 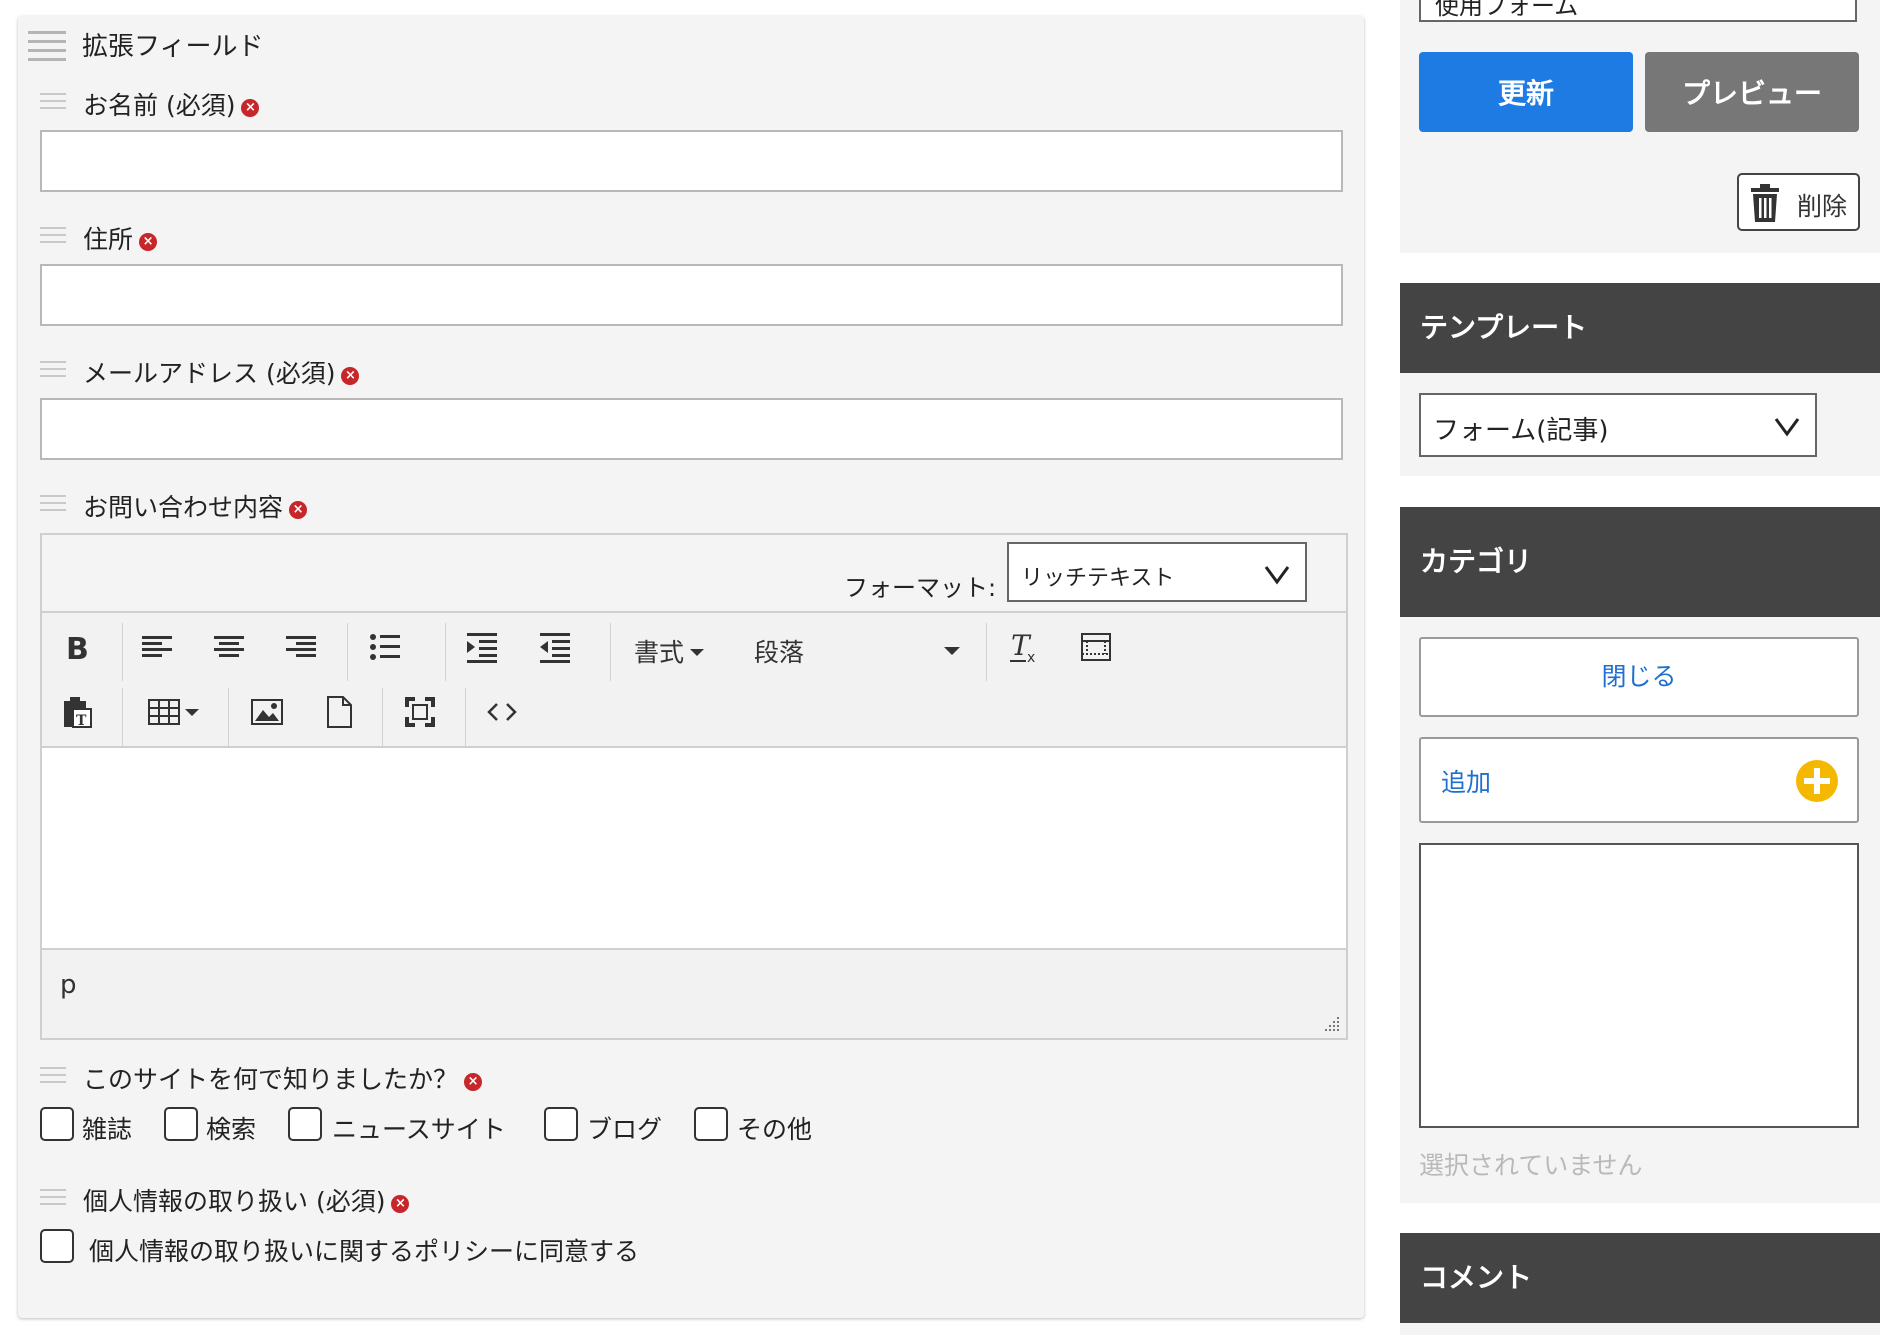 I want to click on checkbox-privacy-agree, so click(x=57, y=1246).